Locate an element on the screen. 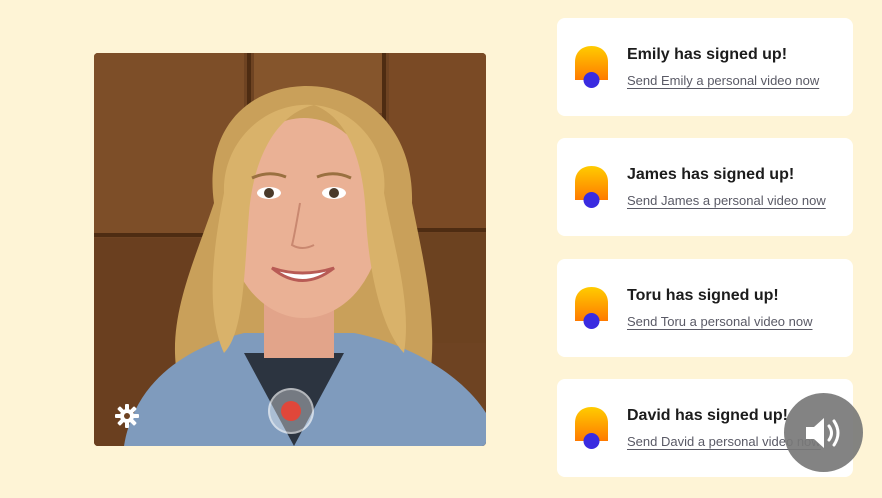 The image size is (882, 498). notification-title: James has signed up! is located at coordinates (711, 174).